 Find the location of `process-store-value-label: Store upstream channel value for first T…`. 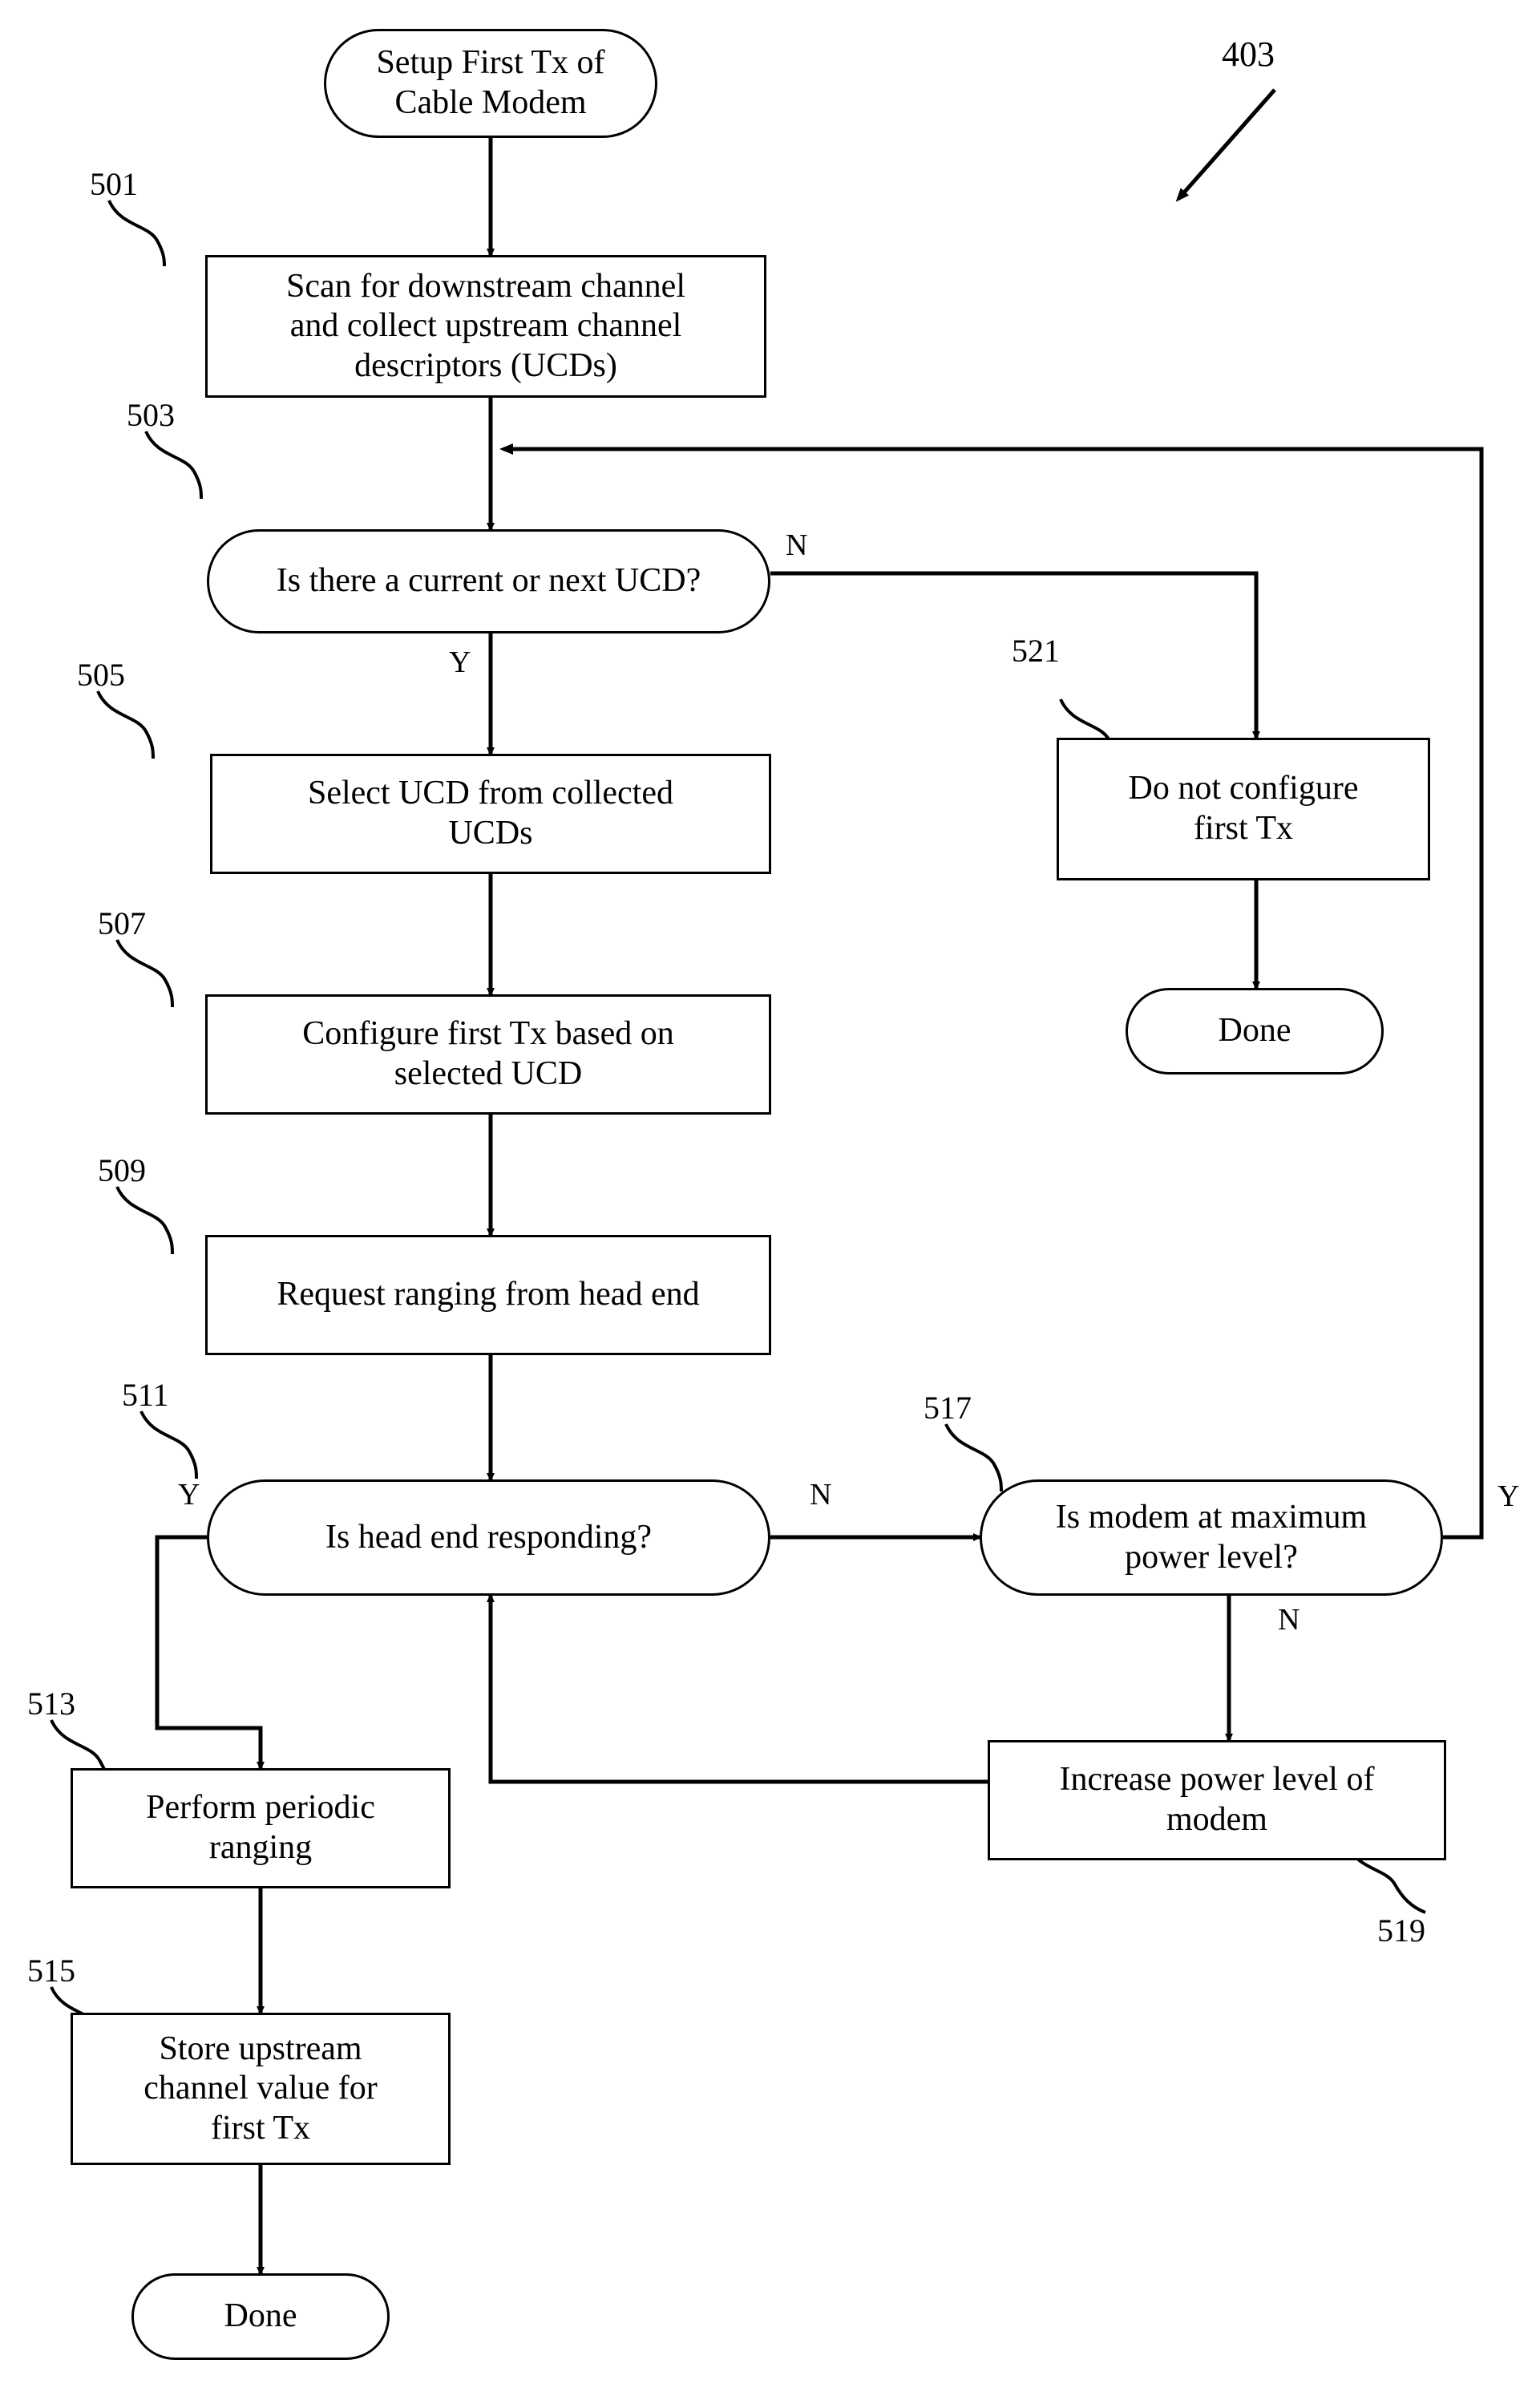

process-store-value-label: Store upstream channel value for first T… is located at coordinates (261, 2088).